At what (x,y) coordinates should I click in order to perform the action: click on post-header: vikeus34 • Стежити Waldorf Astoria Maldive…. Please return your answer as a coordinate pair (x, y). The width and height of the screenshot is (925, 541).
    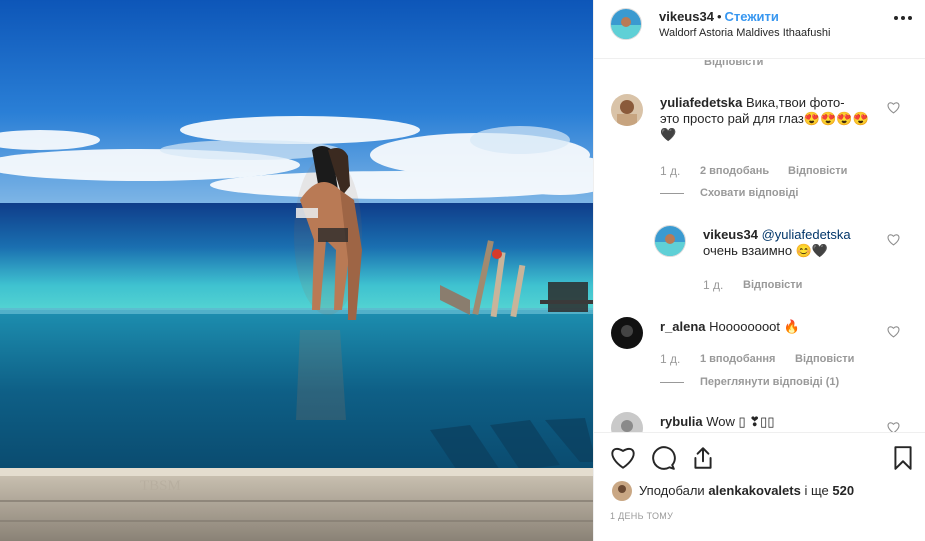
    Looking at the image, I should click on (759, 29).